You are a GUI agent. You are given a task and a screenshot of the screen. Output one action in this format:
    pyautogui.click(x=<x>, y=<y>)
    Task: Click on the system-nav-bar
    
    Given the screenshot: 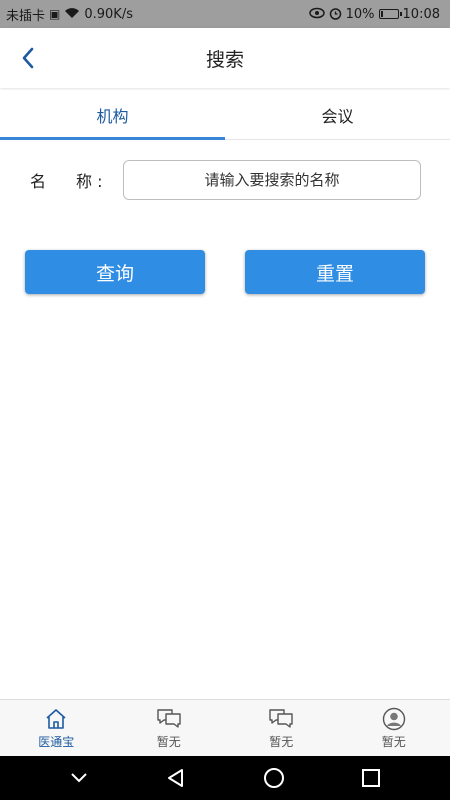 What is the action you would take?
    pyautogui.click(x=225, y=778)
    